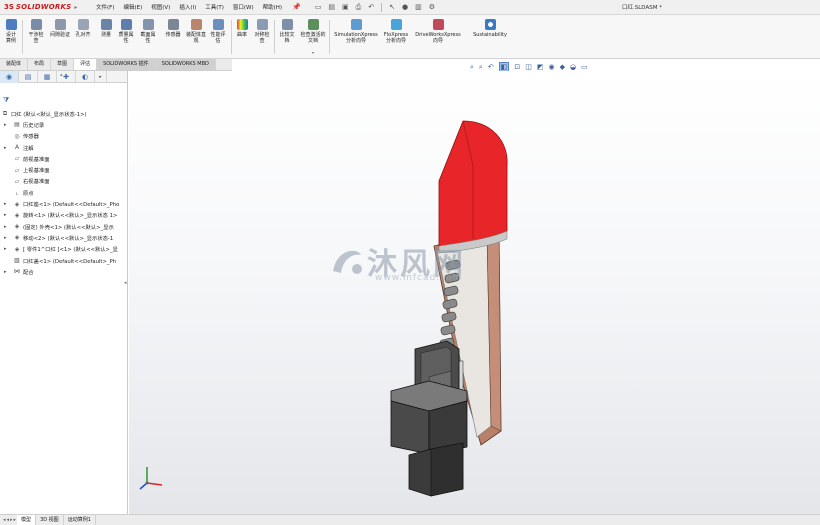 This screenshot has height=525, width=820. I want to click on tree-item-label: 传感器, so click(31, 137).